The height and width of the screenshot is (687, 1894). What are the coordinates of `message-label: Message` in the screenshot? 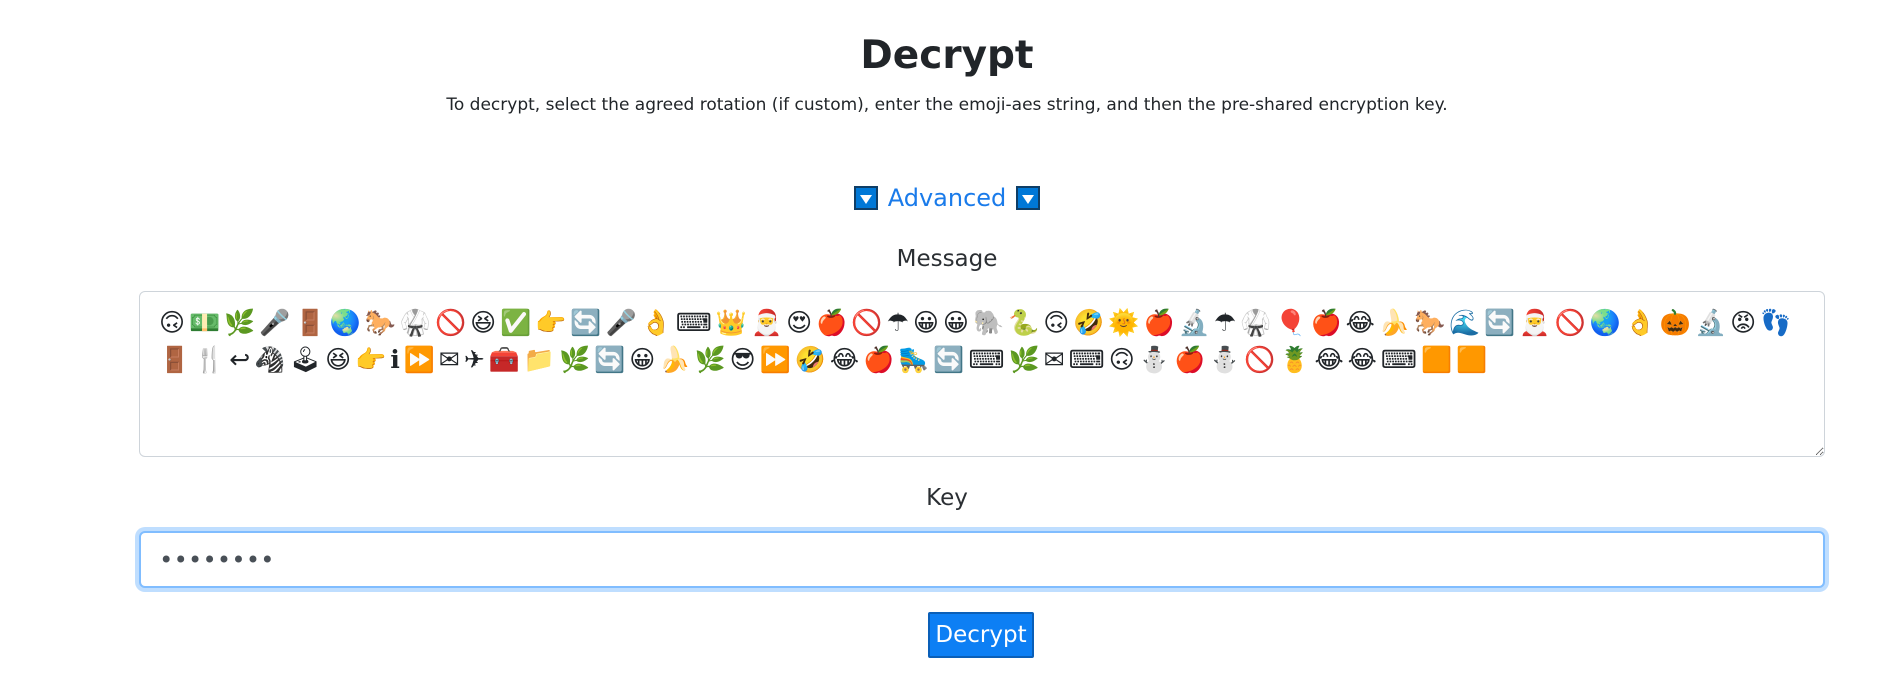 It's located at (947, 259).